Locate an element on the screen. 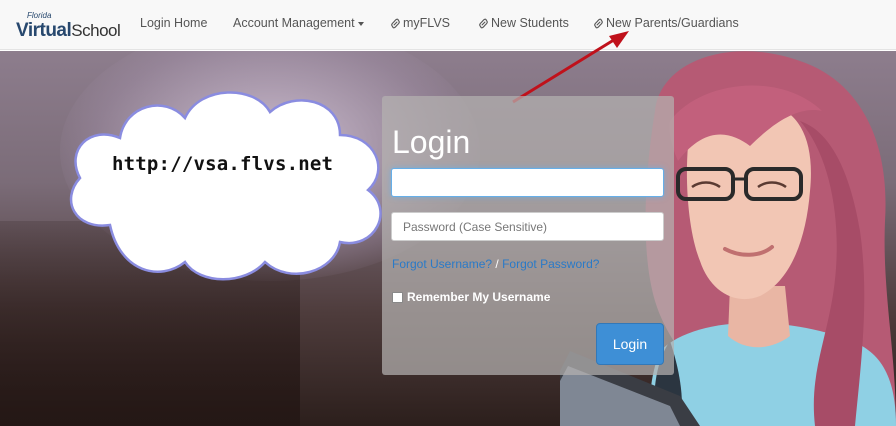 The height and width of the screenshot is (426, 896). logo-school-text: School is located at coordinates (96, 30).